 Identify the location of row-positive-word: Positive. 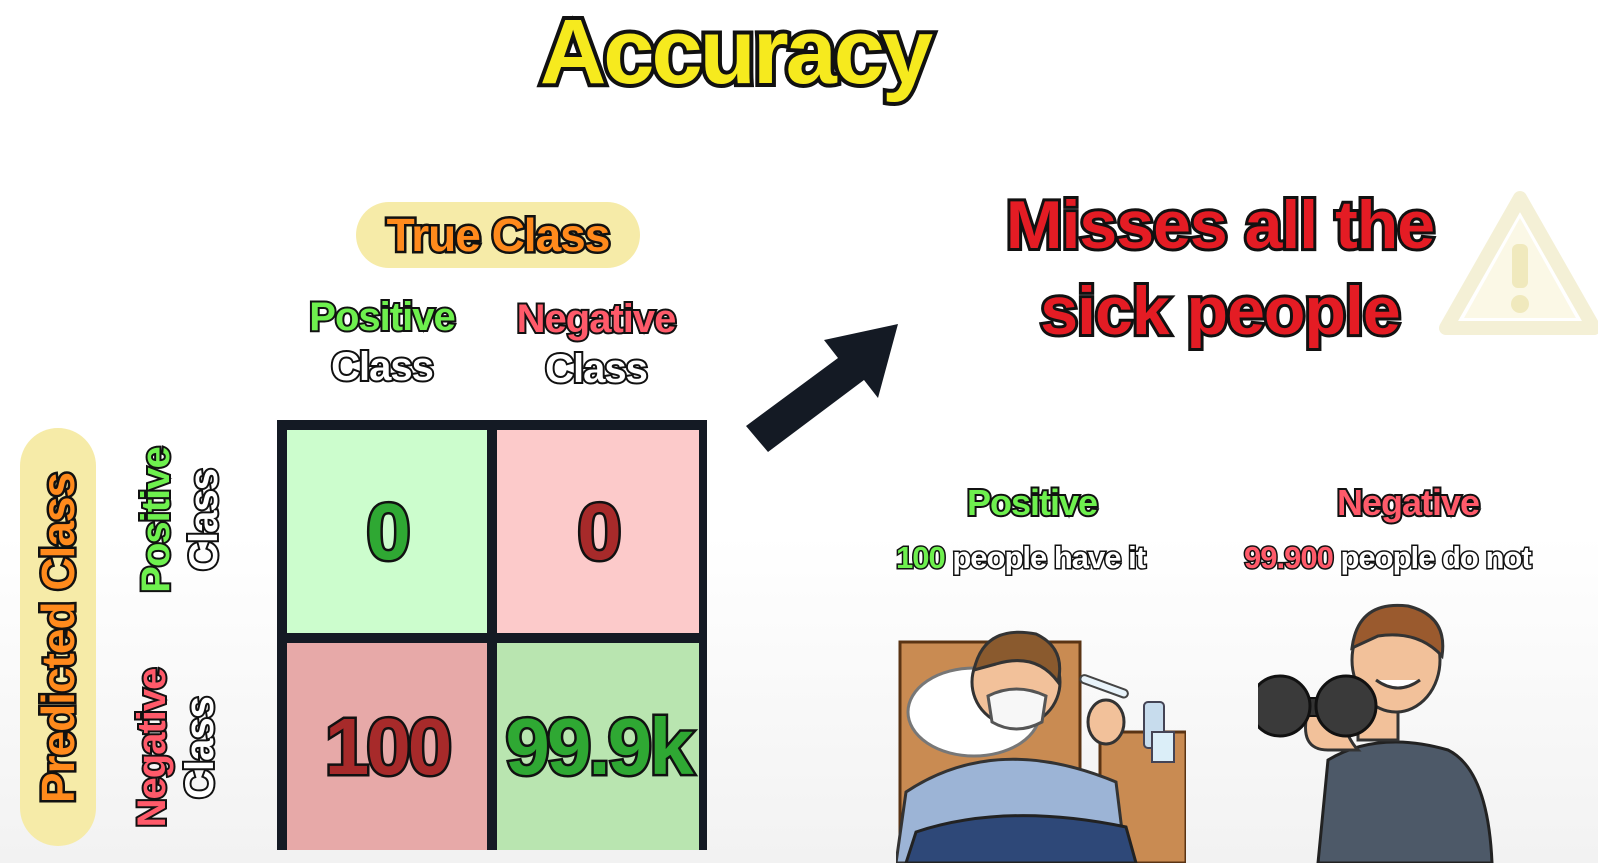
(156, 519).